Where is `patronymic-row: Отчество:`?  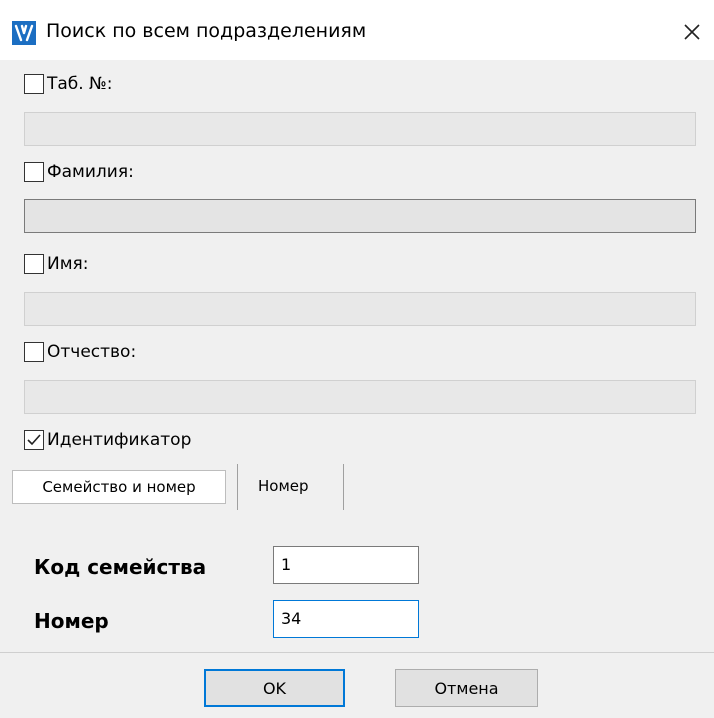
patronymic-row: Отчество: is located at coordinates (80, 352).